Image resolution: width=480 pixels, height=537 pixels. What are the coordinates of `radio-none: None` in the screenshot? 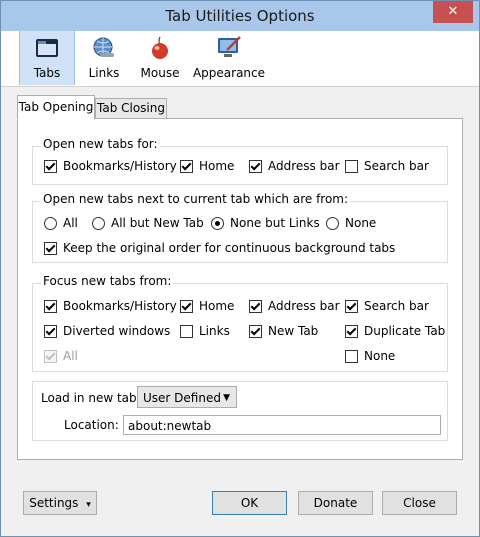 It's located at (351, 223).